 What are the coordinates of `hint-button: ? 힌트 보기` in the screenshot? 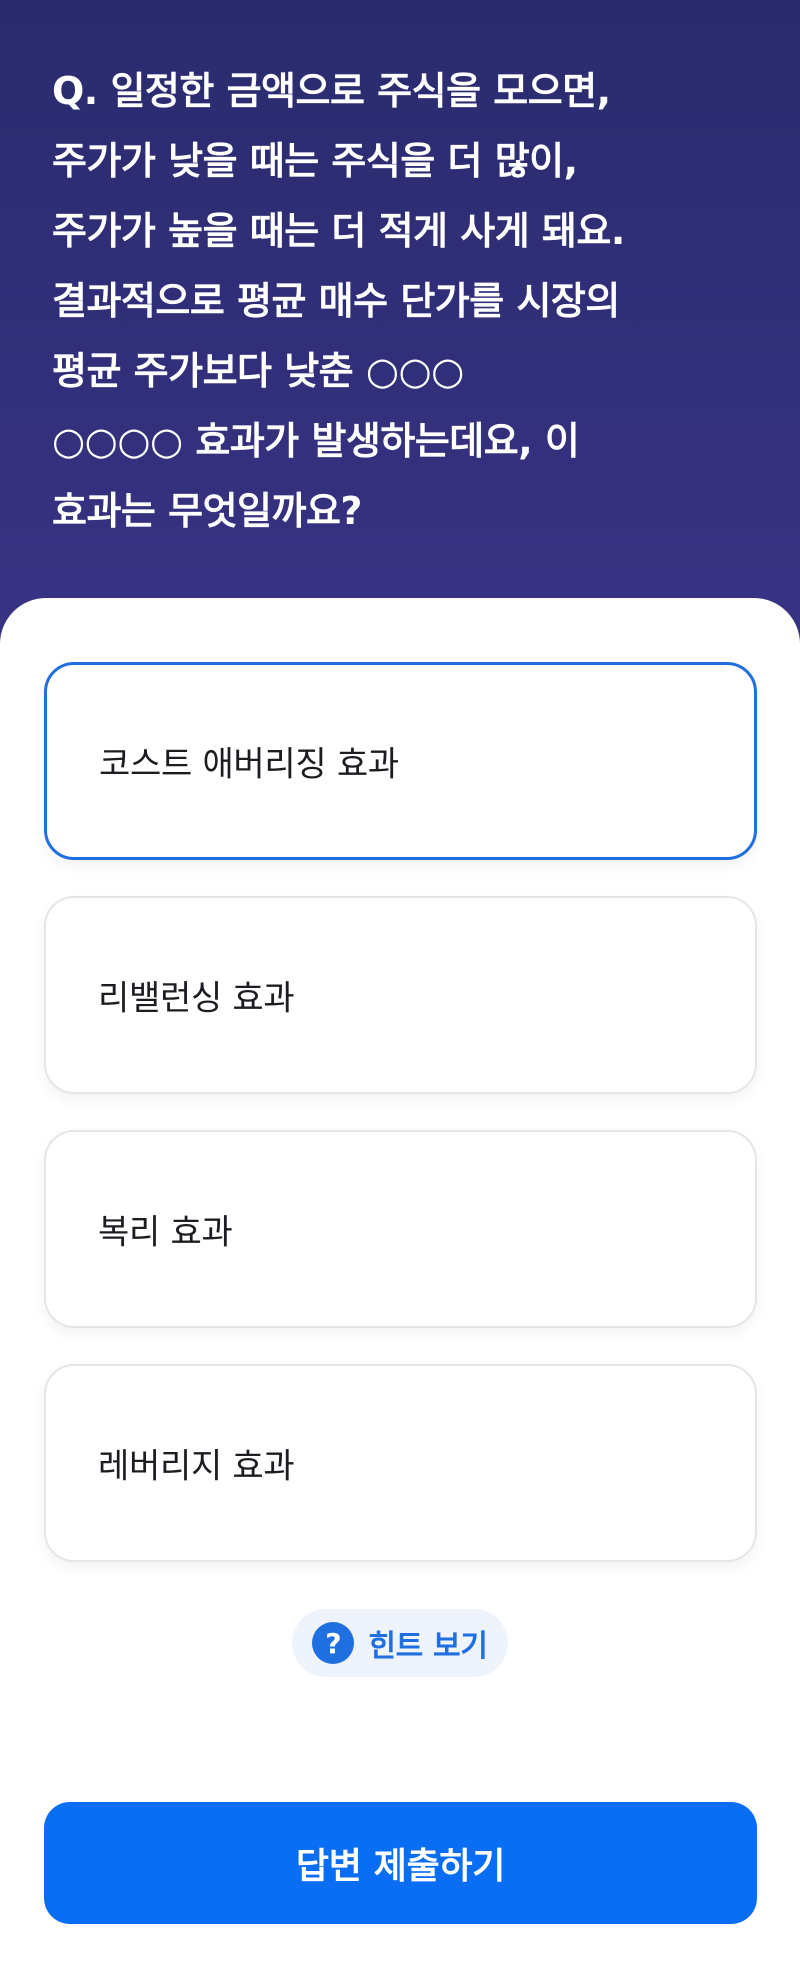 It's located at (400, 1643).